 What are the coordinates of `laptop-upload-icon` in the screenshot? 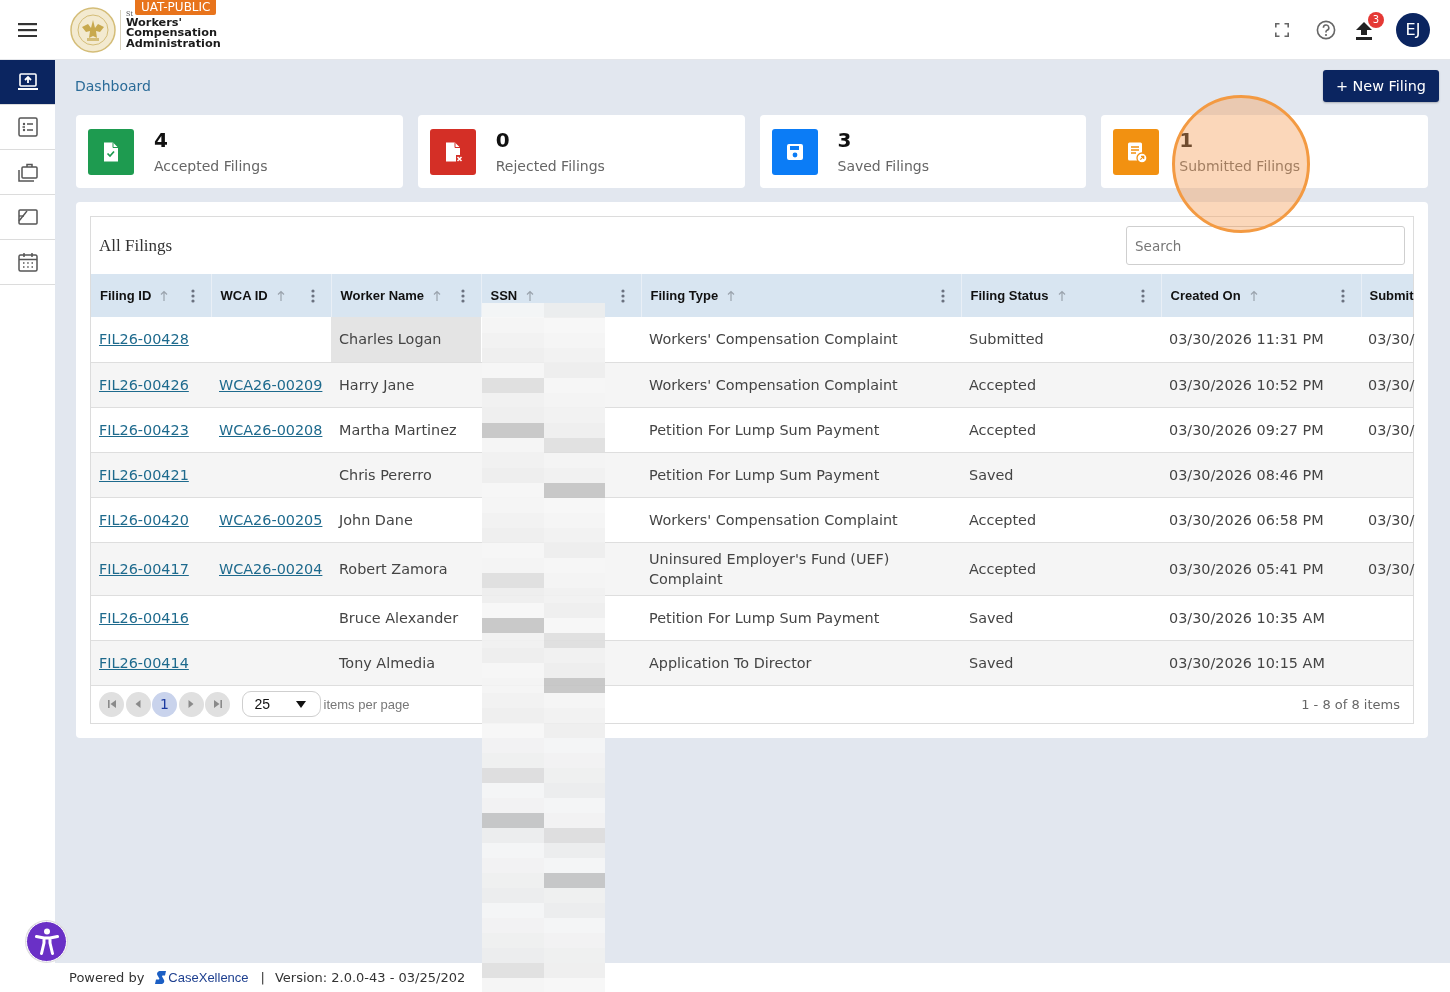 It's located at (27, 82).